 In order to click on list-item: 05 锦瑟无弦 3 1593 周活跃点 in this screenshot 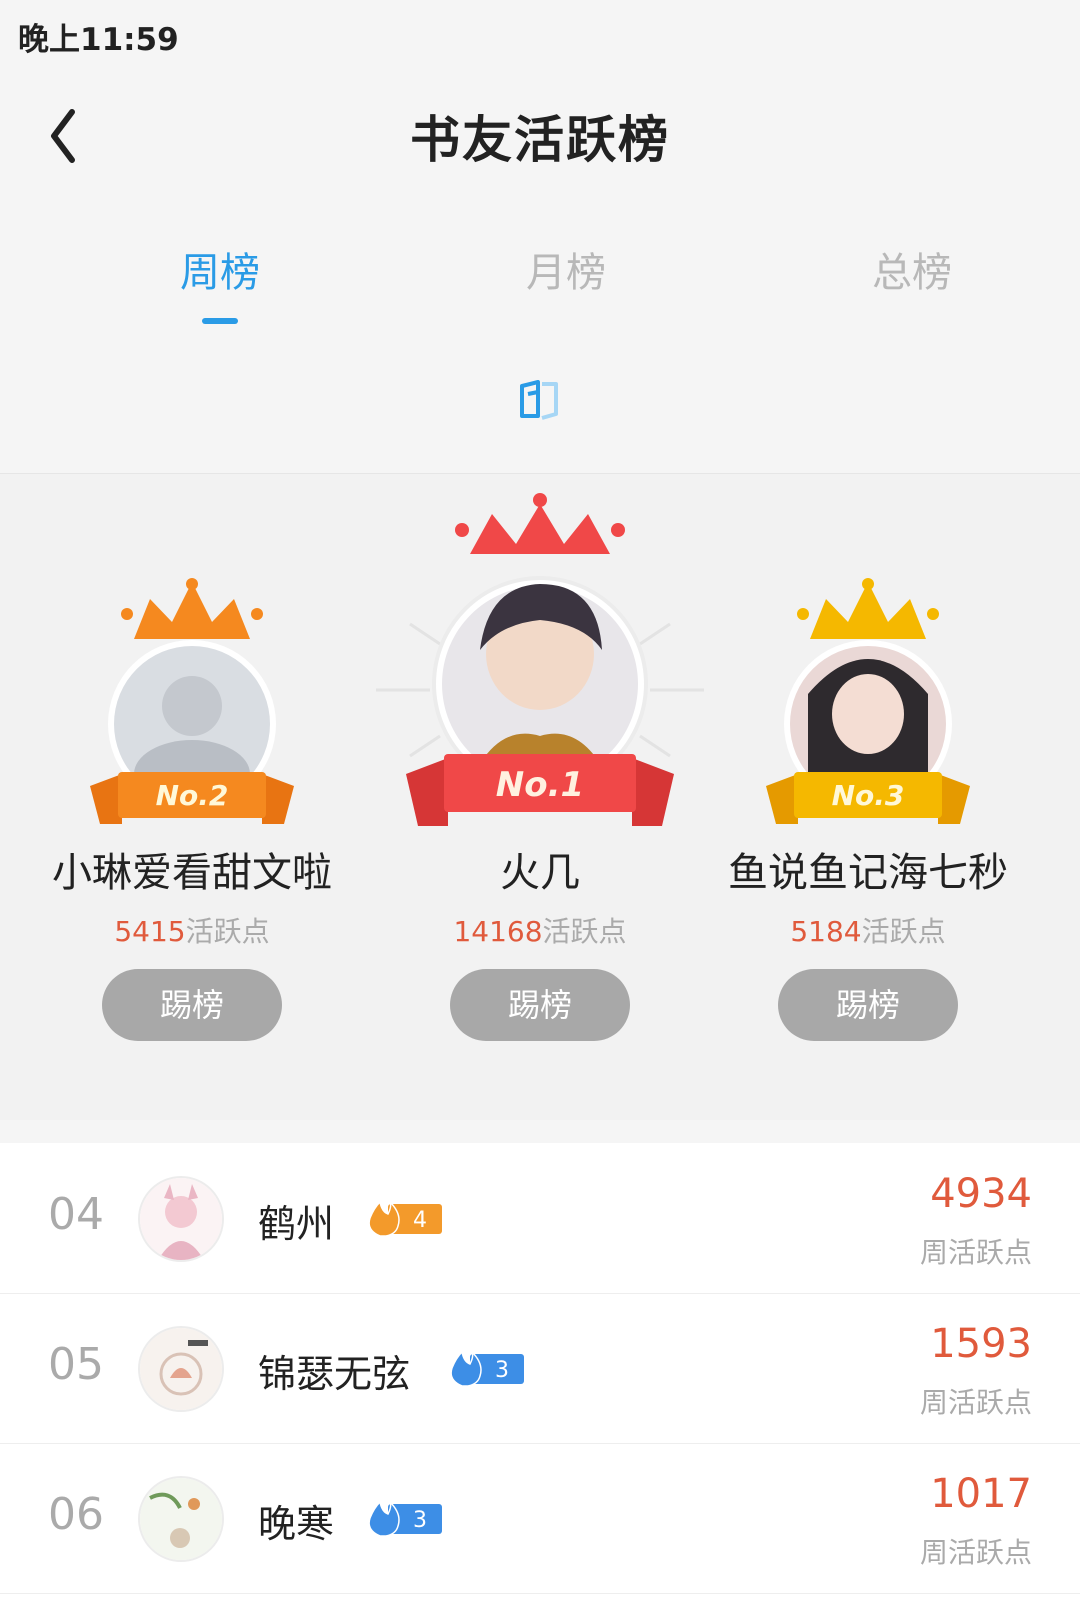, I will do `click(540, 1368)`.